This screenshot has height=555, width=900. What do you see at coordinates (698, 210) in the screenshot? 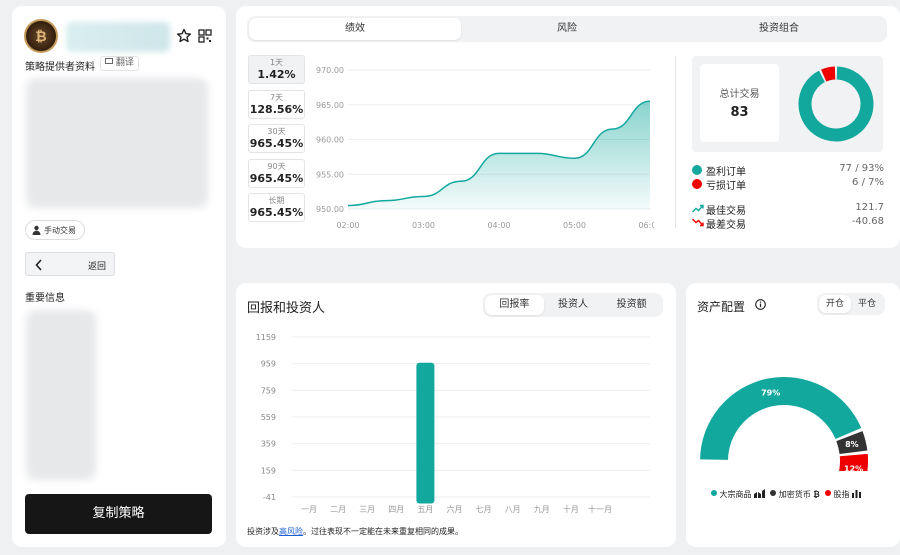
I see `trend-up-icon` at bounding box center [698, 210].